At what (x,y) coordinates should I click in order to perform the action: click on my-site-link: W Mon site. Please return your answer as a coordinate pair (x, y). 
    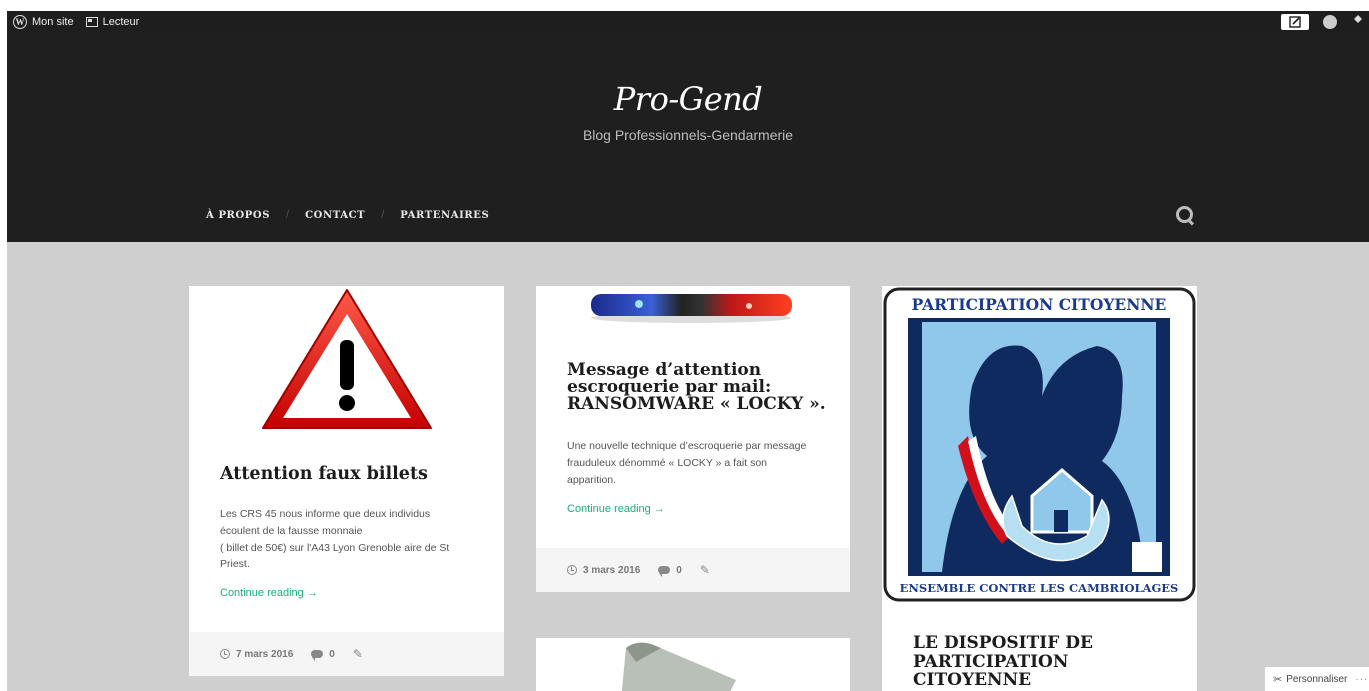
    Looking at the image, I should click on (43, 21).